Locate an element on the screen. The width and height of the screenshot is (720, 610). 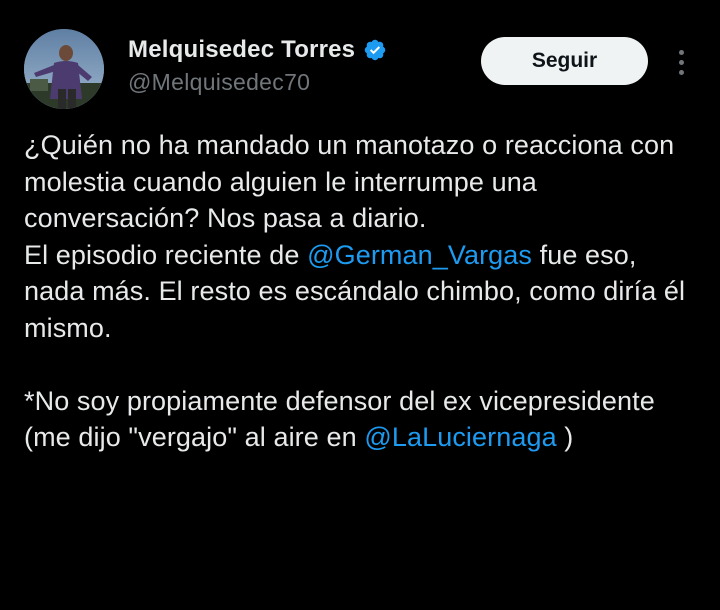
author-info: Melquisedec Torres @Melquisedec70 is located at coordinates (257, 64).